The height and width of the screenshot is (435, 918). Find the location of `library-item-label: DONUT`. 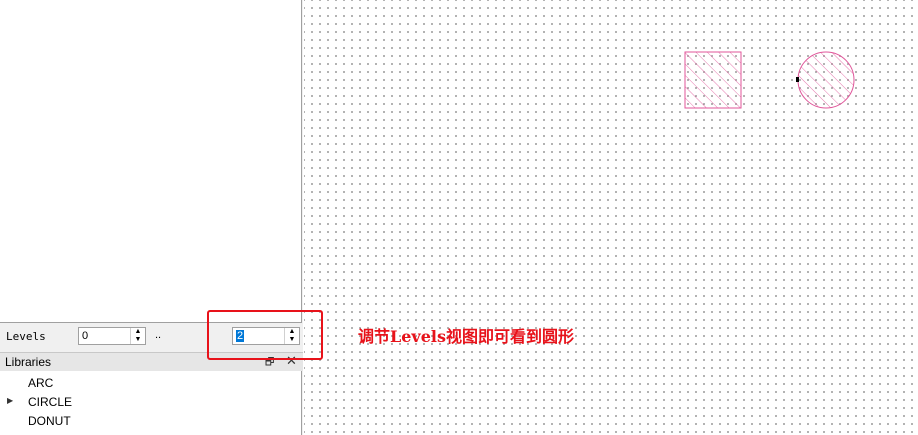

library-item-label: DONUT is located at coordinates (49, 421).